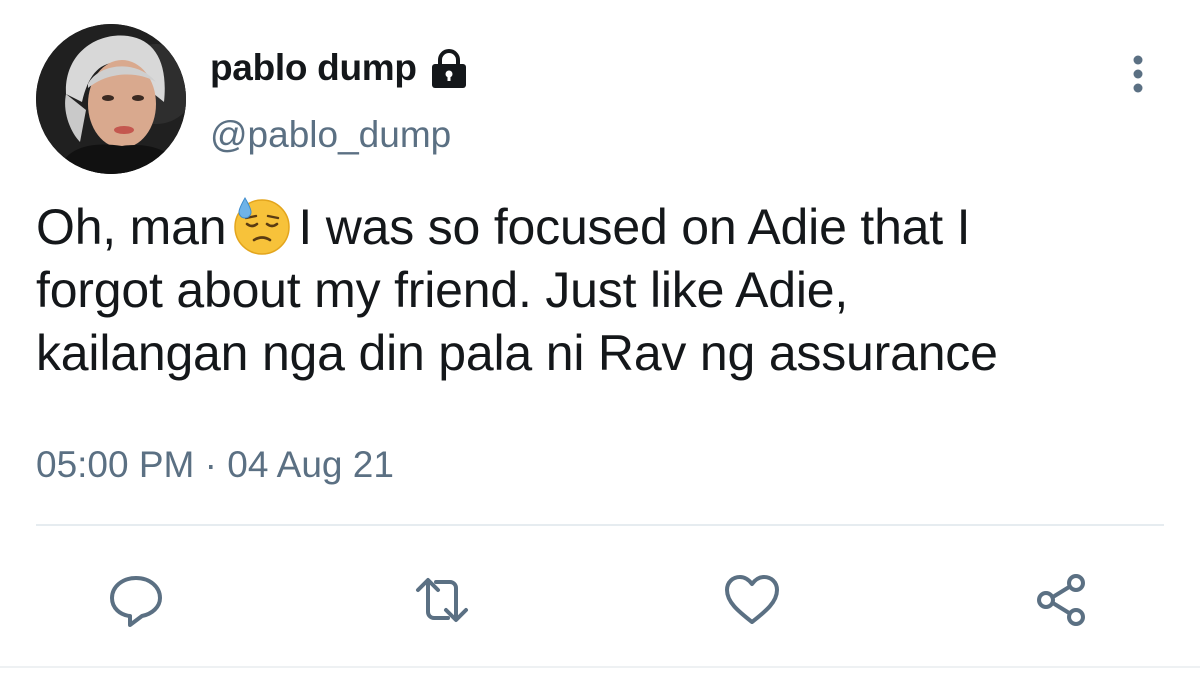 Image resolution: width=1200 pixels, height=685 pixels. What do you see at coordinates (449, 68) in the screenshot?
I see `lock-icon` at bounding box center [449, 68].